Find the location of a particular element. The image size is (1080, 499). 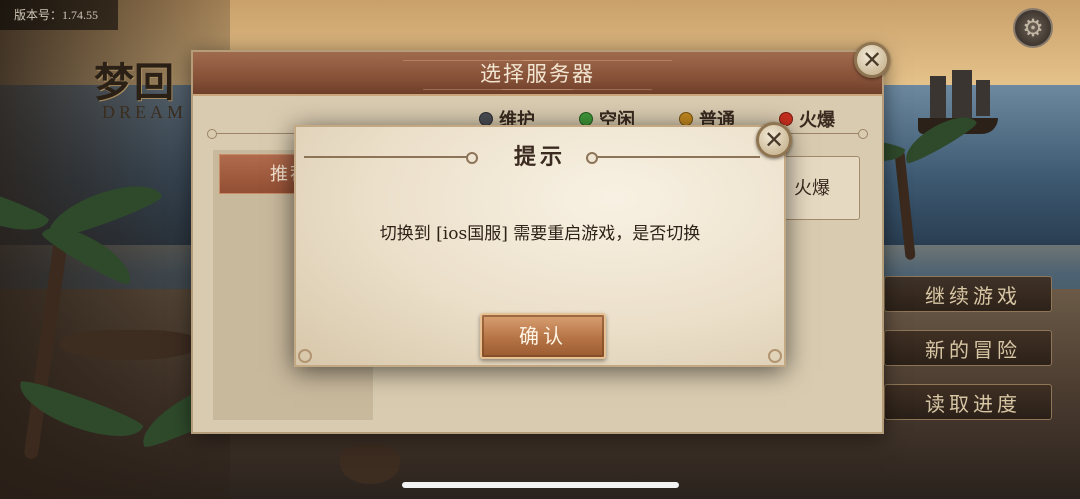

legend-label: 火爆 is located at coordinates (817, 120).